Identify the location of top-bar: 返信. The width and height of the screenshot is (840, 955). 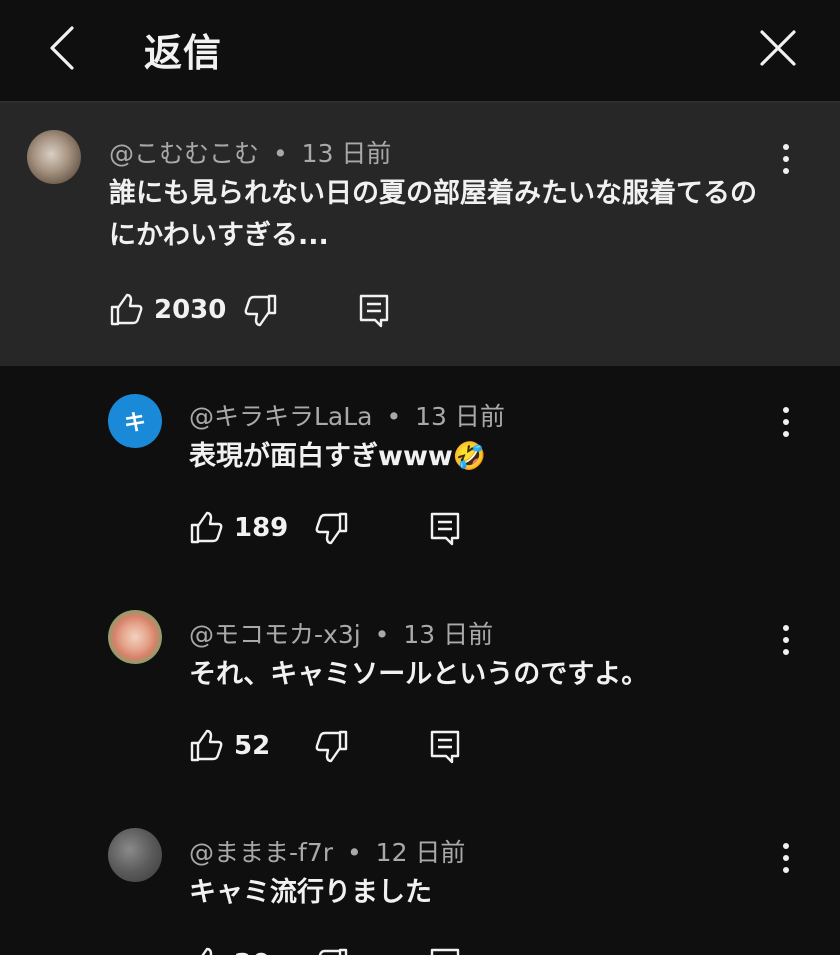
(420, 51).